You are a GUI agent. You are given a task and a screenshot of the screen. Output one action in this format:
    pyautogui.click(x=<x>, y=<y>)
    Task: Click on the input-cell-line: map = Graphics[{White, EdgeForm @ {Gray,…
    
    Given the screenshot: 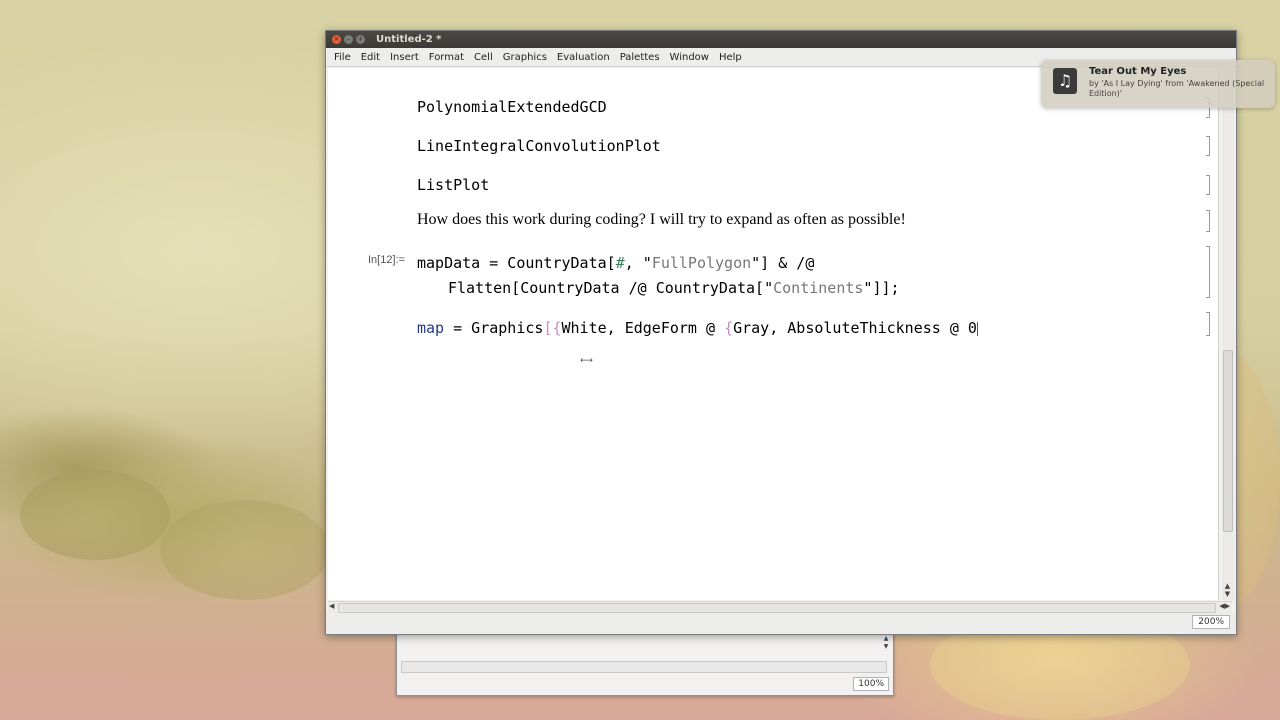 What is the action you would take?
    pyautogui.click(x=697, y=328)
    